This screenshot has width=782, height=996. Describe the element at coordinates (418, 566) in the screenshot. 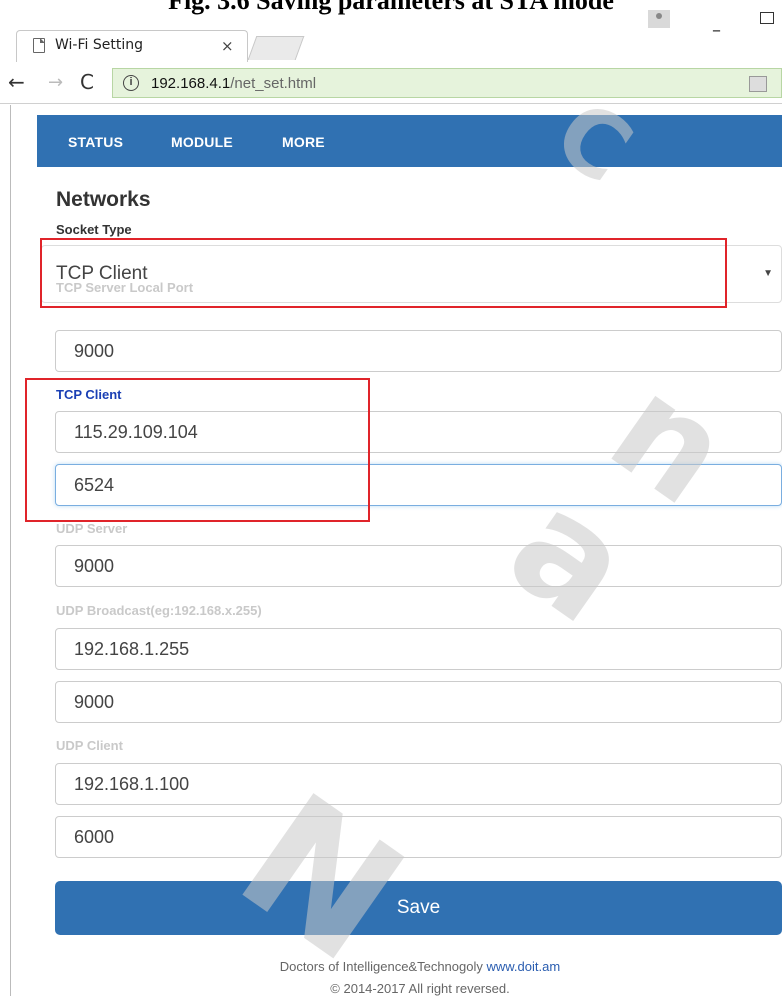

I see `udp-server-port-input: 9000` at that location.